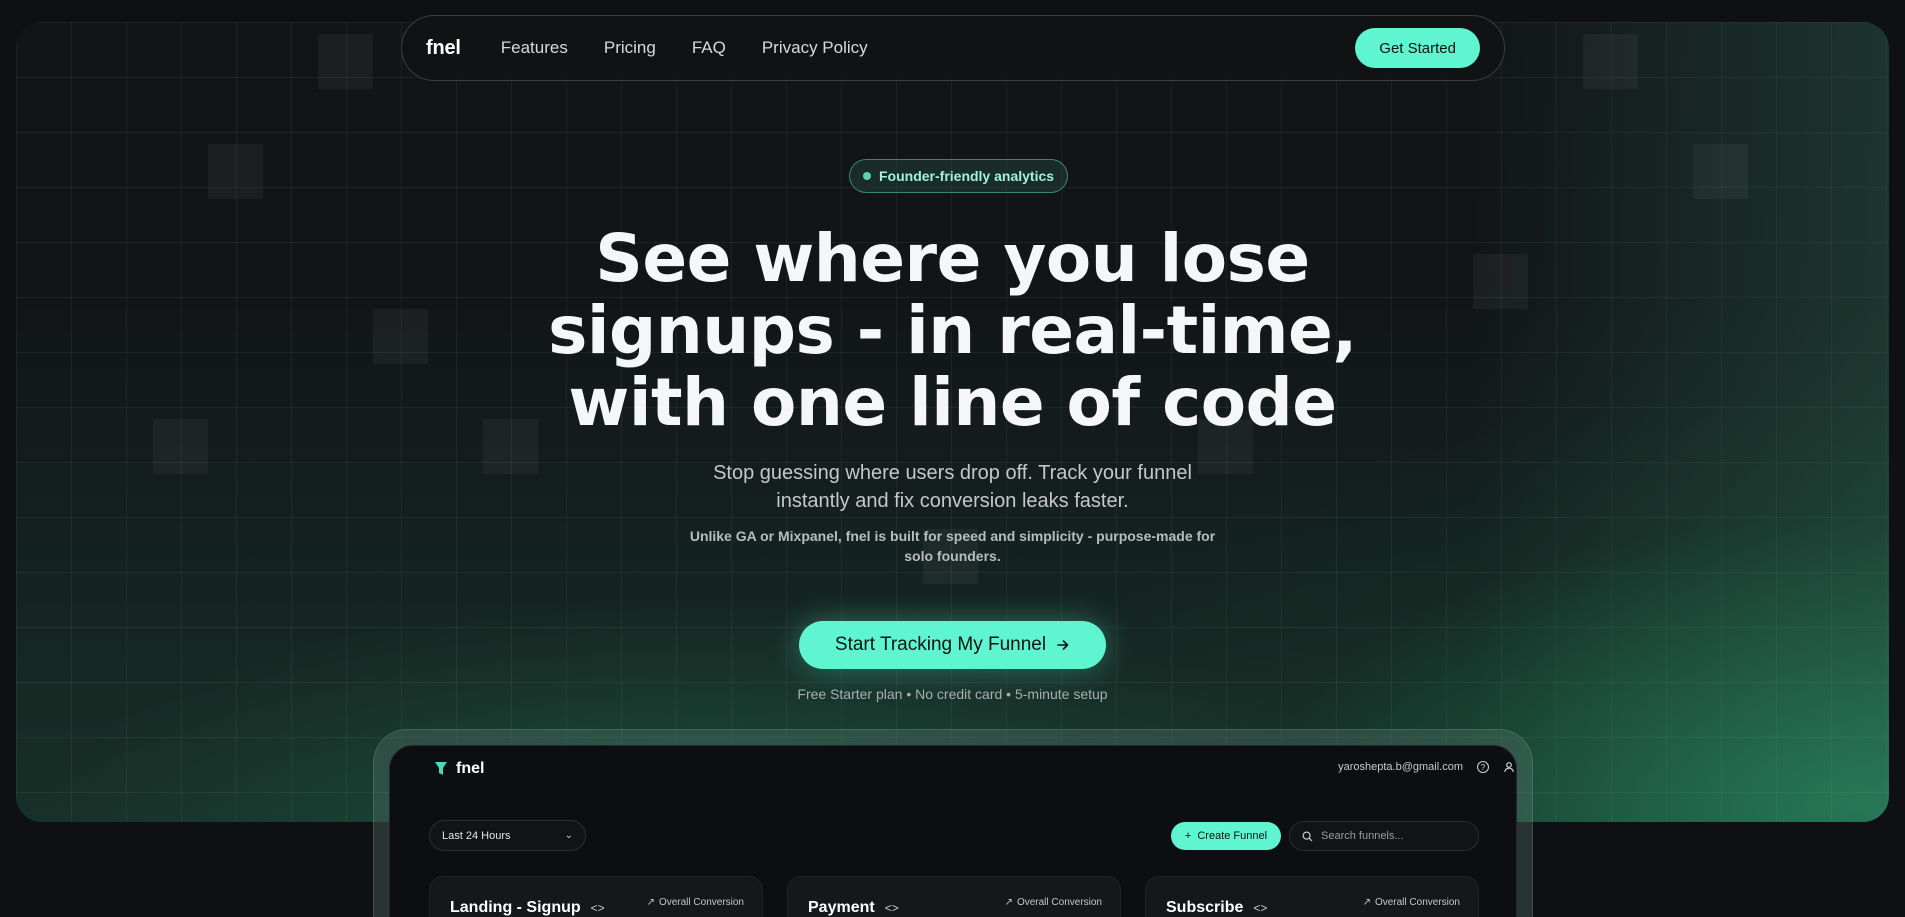  I want to click on app-logo: fnel, so click(459, 769).